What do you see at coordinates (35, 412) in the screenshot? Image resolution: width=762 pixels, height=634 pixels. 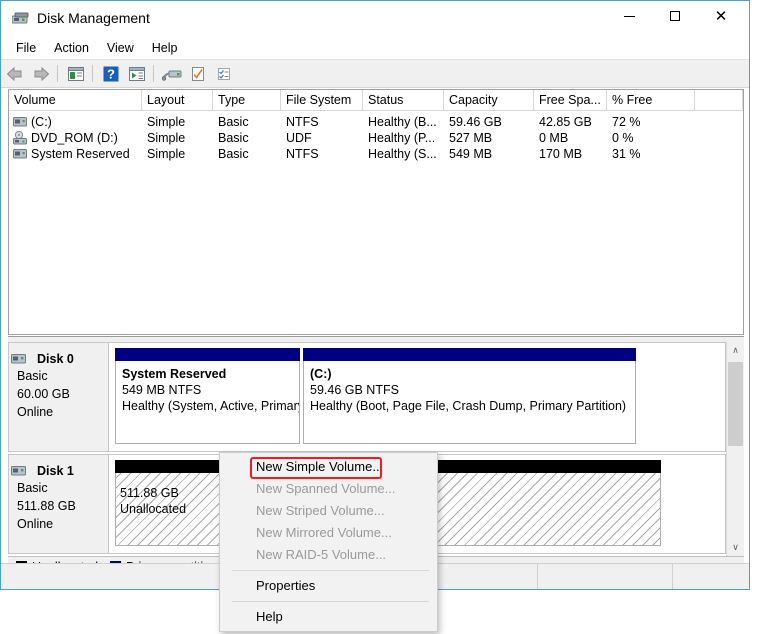 I see `disk-state: Online` at bounding box center [35, 412].